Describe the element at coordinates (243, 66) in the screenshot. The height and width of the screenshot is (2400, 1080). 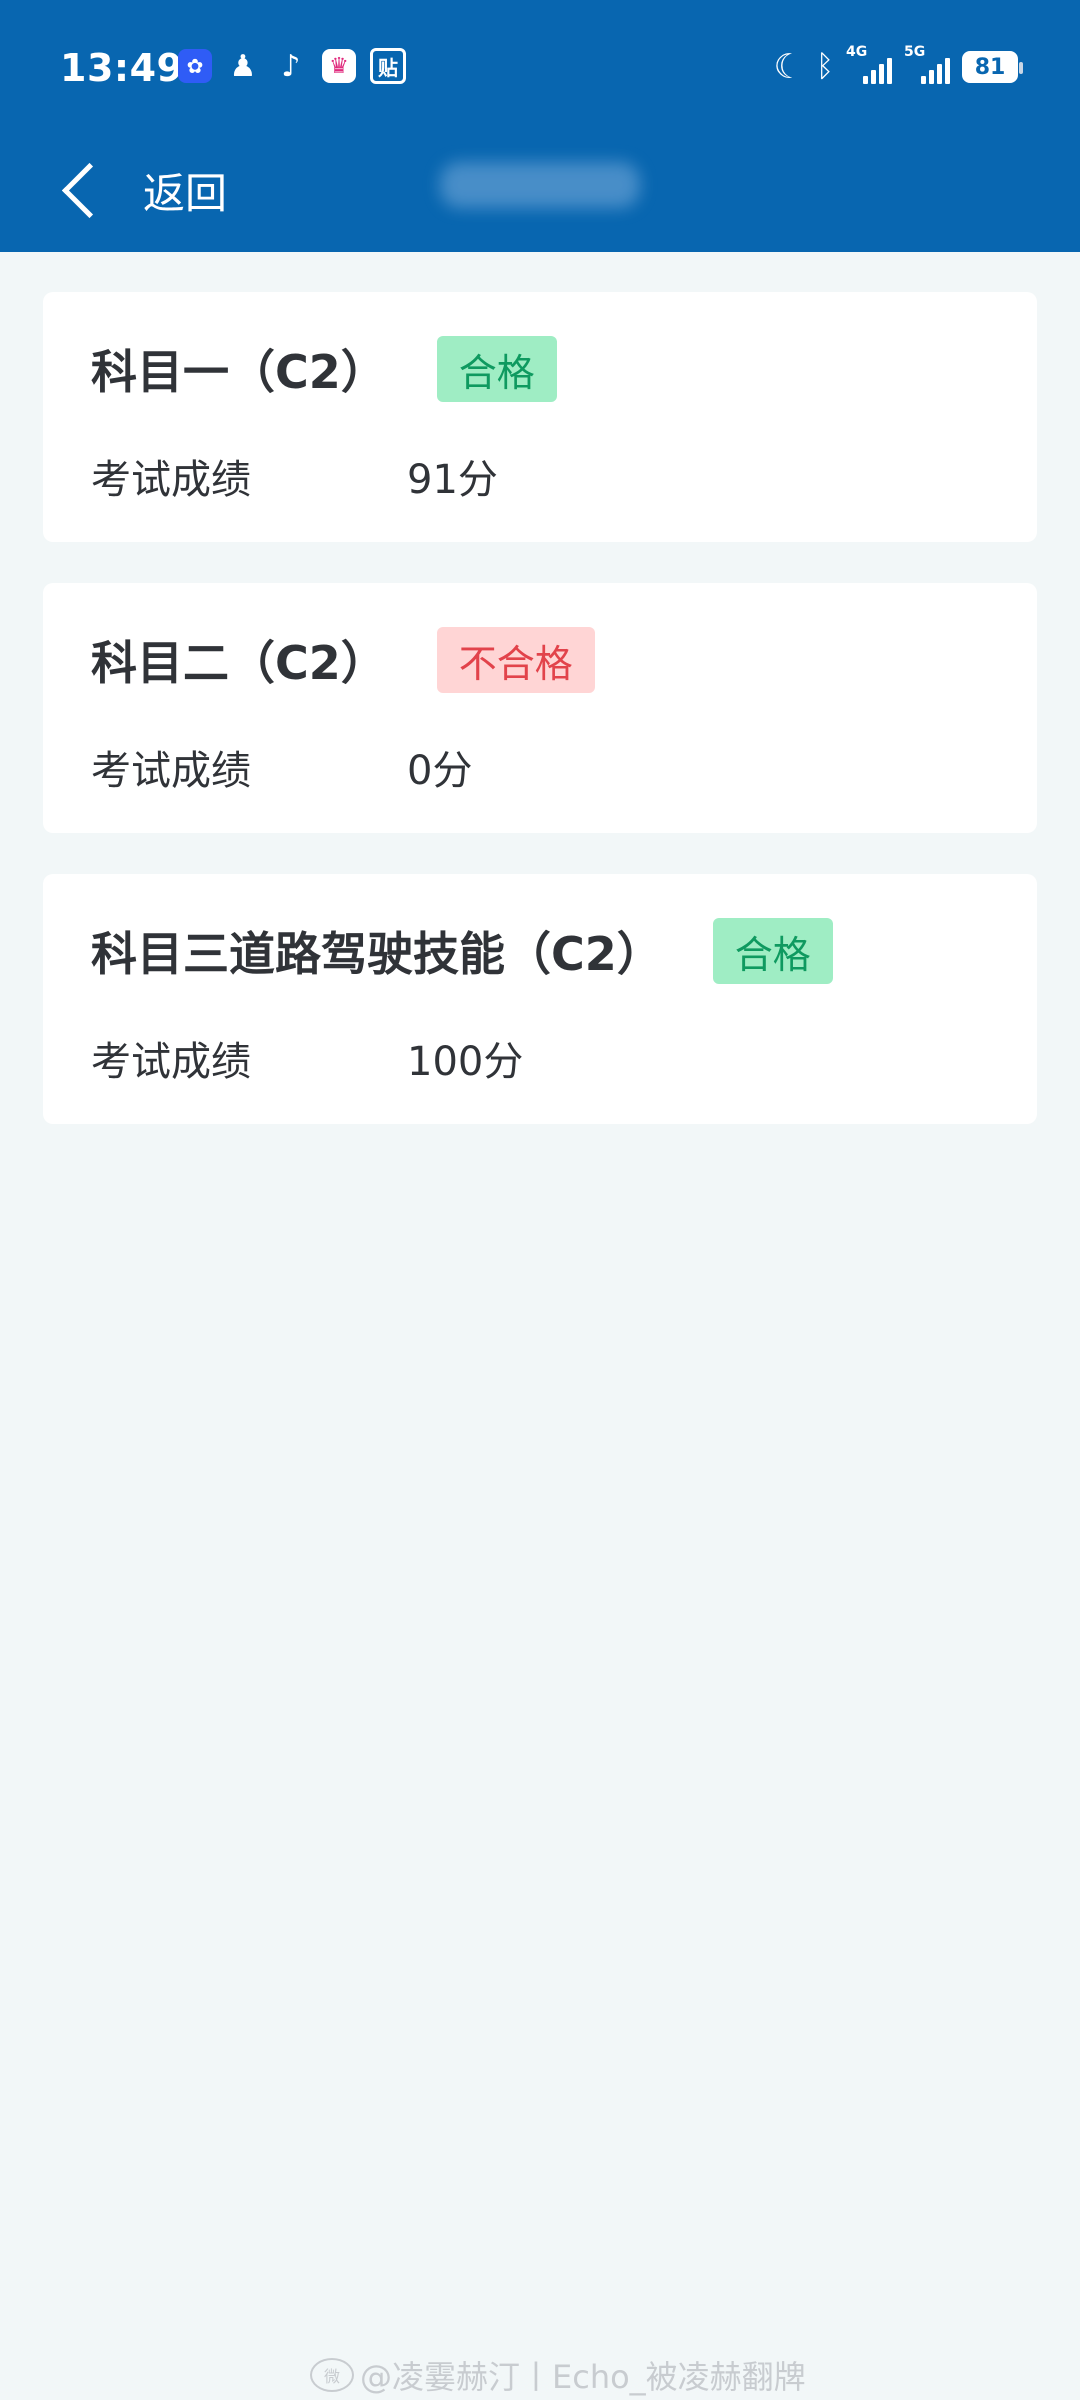
I see `qq-icon: ♟` at that location.